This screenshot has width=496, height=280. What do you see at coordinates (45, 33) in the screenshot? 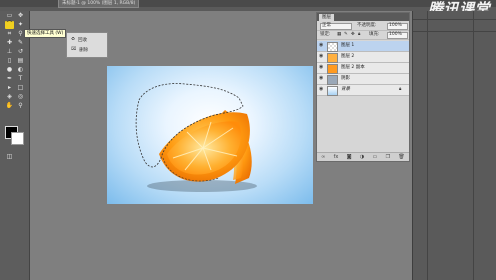
I see `tool-tooltip: 快速选择工具 (W)` at bounding box center [45, 33].